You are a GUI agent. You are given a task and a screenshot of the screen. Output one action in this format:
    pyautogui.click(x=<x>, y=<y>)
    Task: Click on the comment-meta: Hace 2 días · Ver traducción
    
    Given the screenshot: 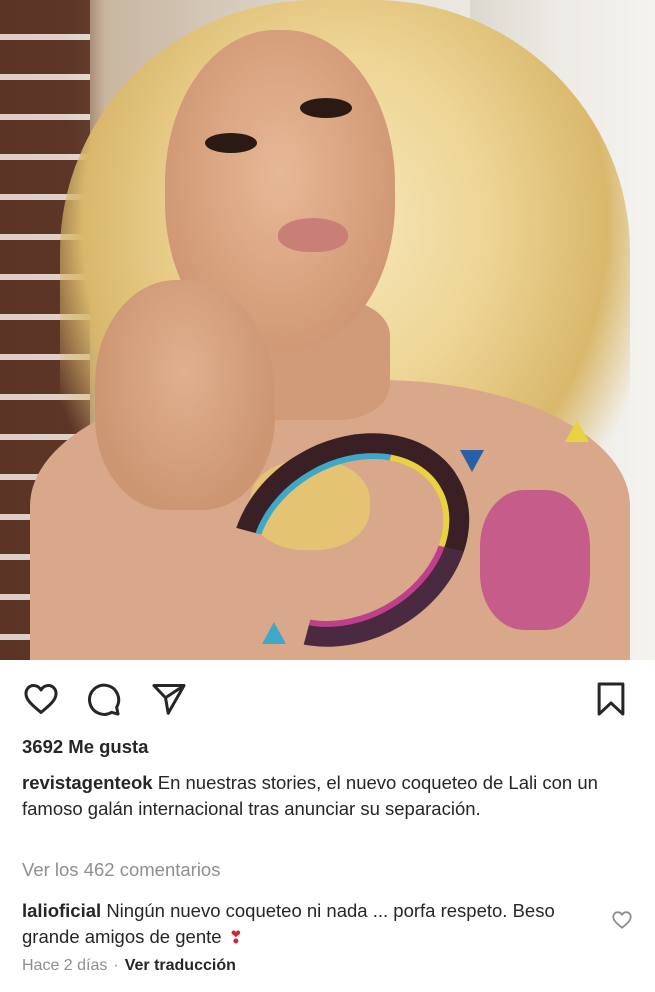 What is the action you would take?
    pyautogui.click(x=129, y=966)
    